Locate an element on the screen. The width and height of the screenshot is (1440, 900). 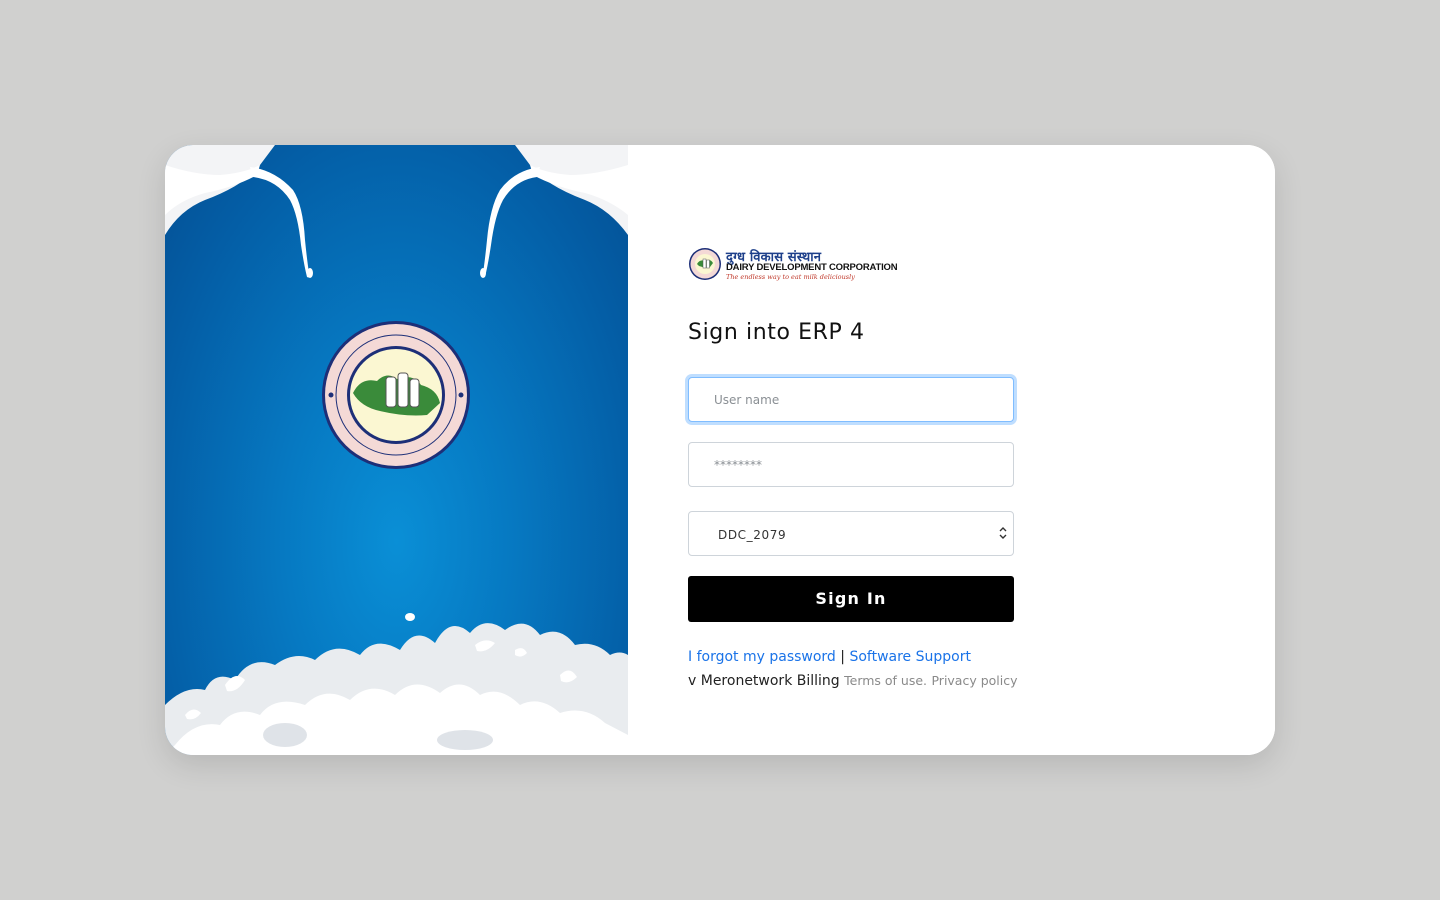
version-text: v Meronetwork Billing is located at coordinates (764, 681).